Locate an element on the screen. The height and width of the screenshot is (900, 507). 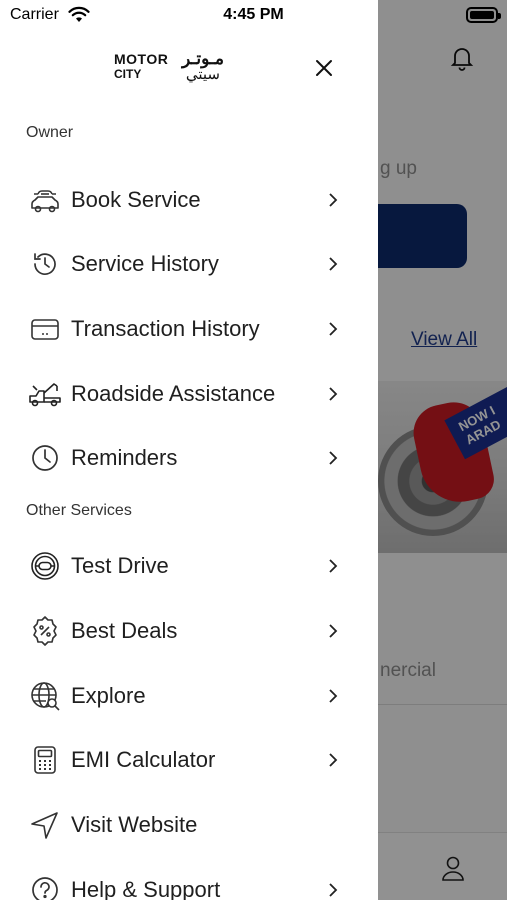
section-owner: Owner is located at coordinates (50, 132).